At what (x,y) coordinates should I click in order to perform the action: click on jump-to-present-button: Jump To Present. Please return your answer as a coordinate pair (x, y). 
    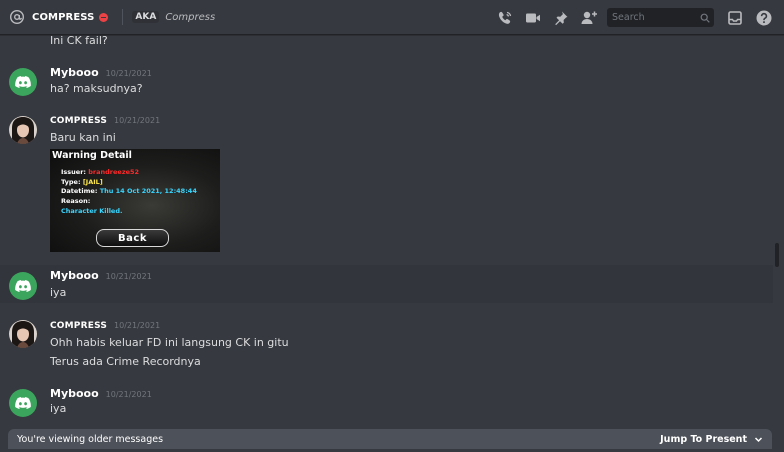
    Looking at the image, I should click on (711, 439).